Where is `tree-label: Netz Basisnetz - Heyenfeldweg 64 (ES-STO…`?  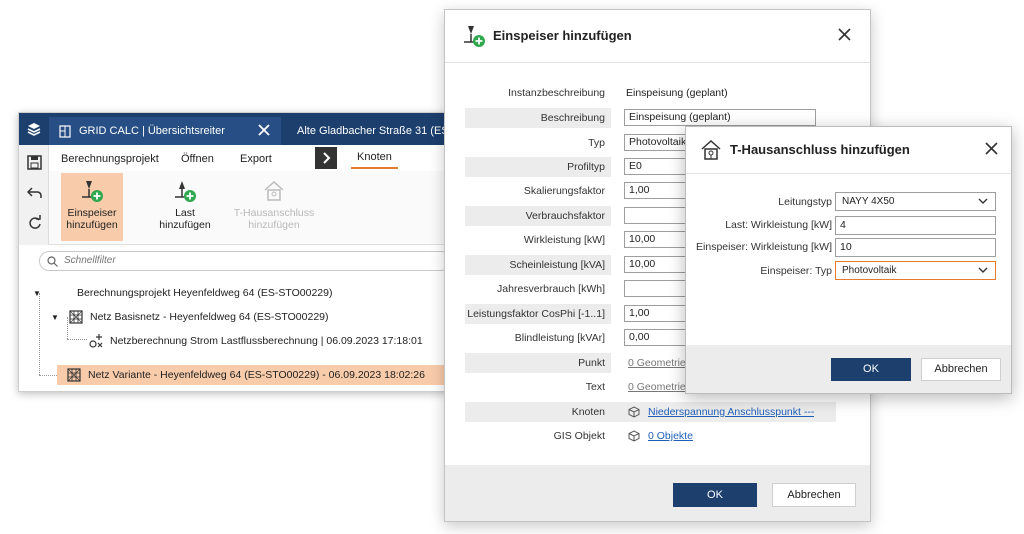
tree-label: Netz Basisnetz - Heyenfeldweg 64 (ES-STO… is located at coordinates (209, 317).